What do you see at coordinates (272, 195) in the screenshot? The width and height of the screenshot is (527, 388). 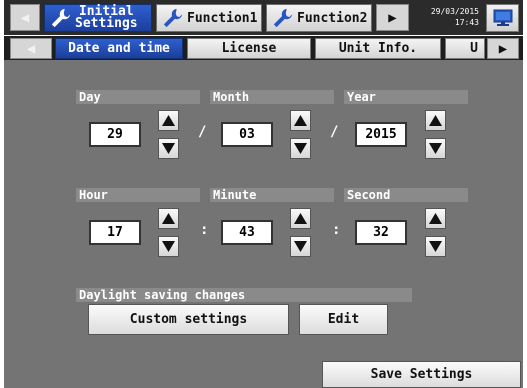 I see `minute-label: Minute` at bounding box center [272, 195].